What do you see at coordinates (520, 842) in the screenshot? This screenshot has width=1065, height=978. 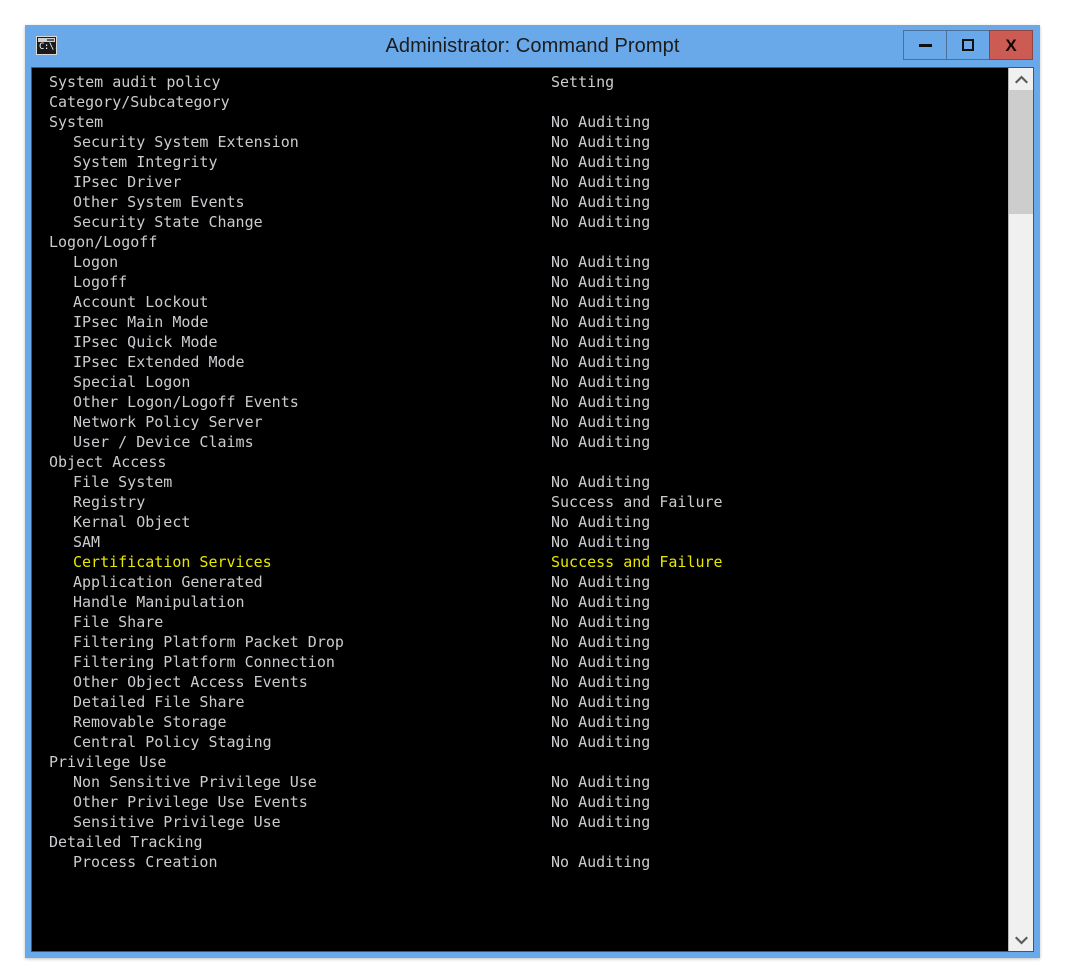 I see `console-row: Detailed Tracking` at bounding box center [520, 842].